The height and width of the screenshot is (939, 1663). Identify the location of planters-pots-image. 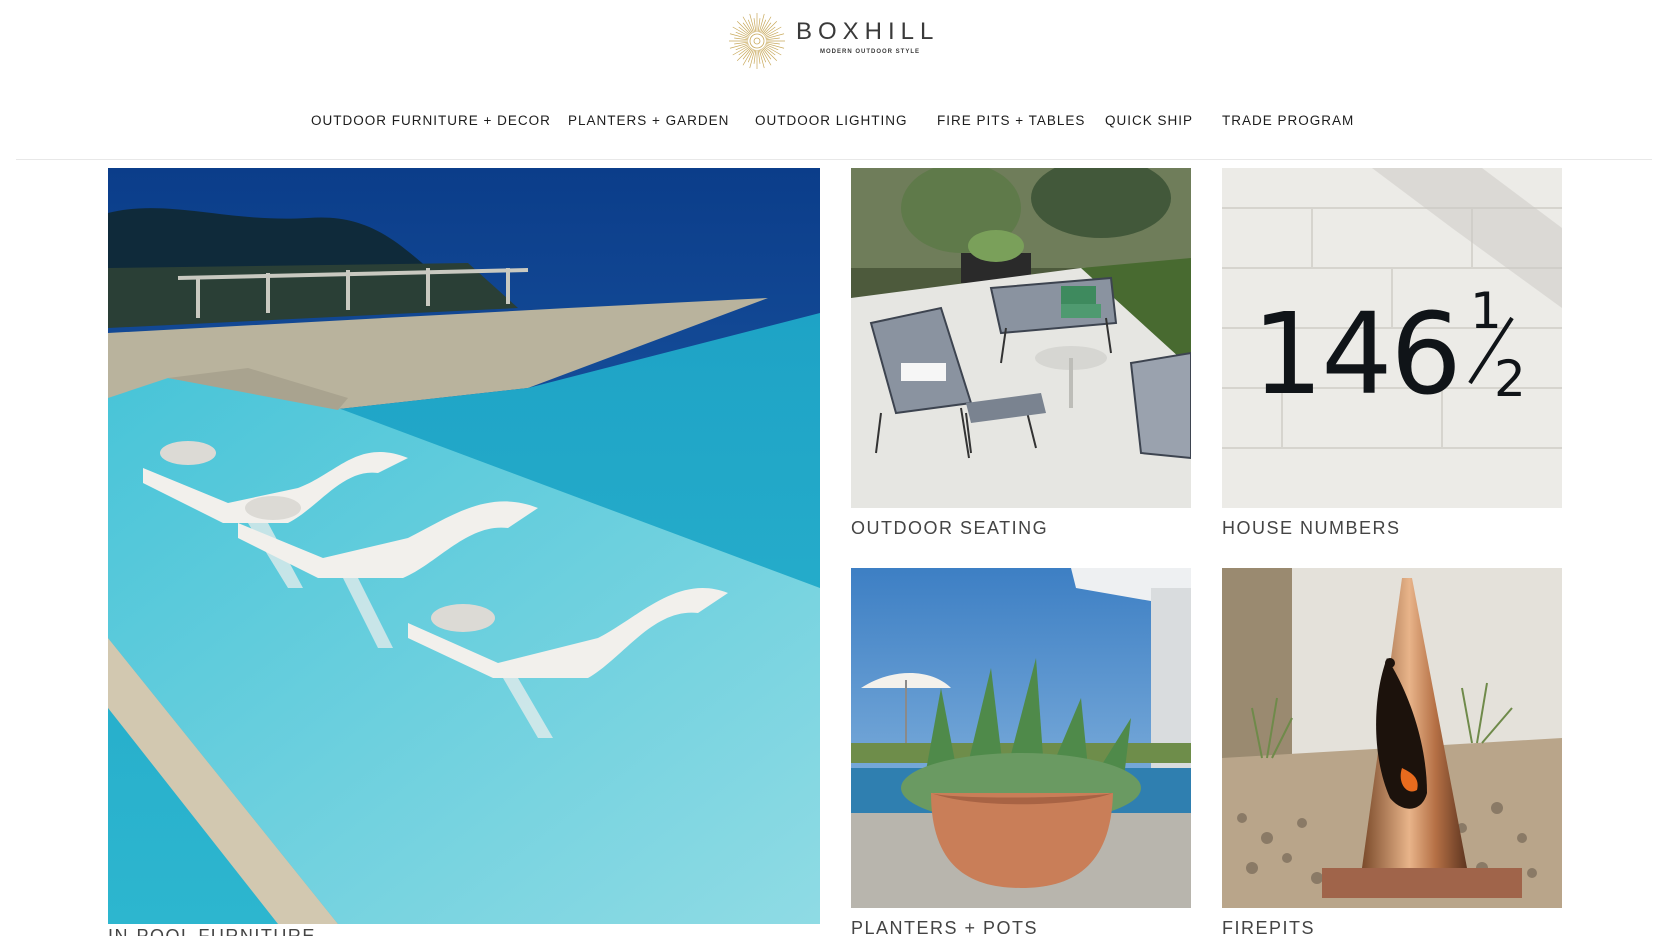
(1021, 738).